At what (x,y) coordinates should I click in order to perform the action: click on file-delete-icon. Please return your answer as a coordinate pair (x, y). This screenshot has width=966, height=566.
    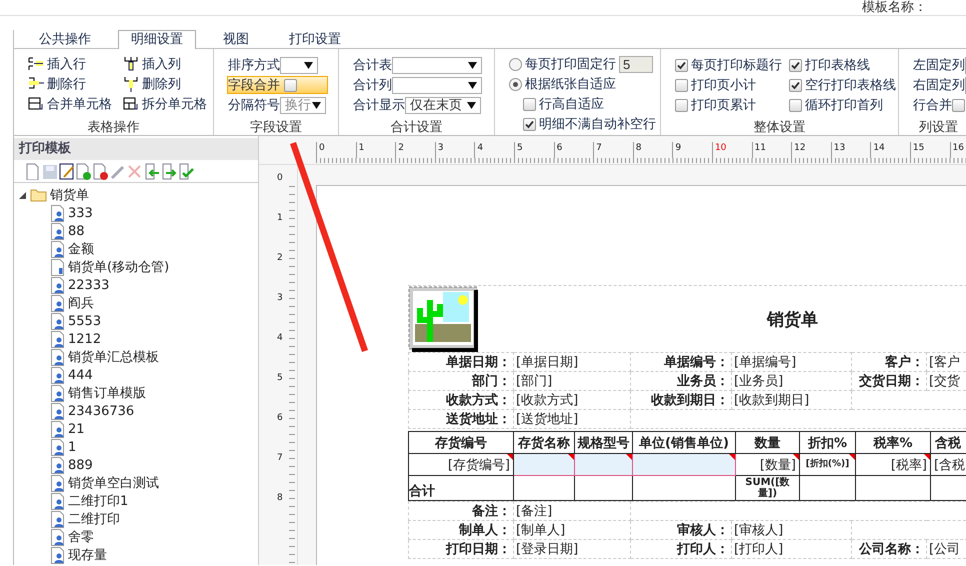
    Looking at the image, I should click on (100, 171).